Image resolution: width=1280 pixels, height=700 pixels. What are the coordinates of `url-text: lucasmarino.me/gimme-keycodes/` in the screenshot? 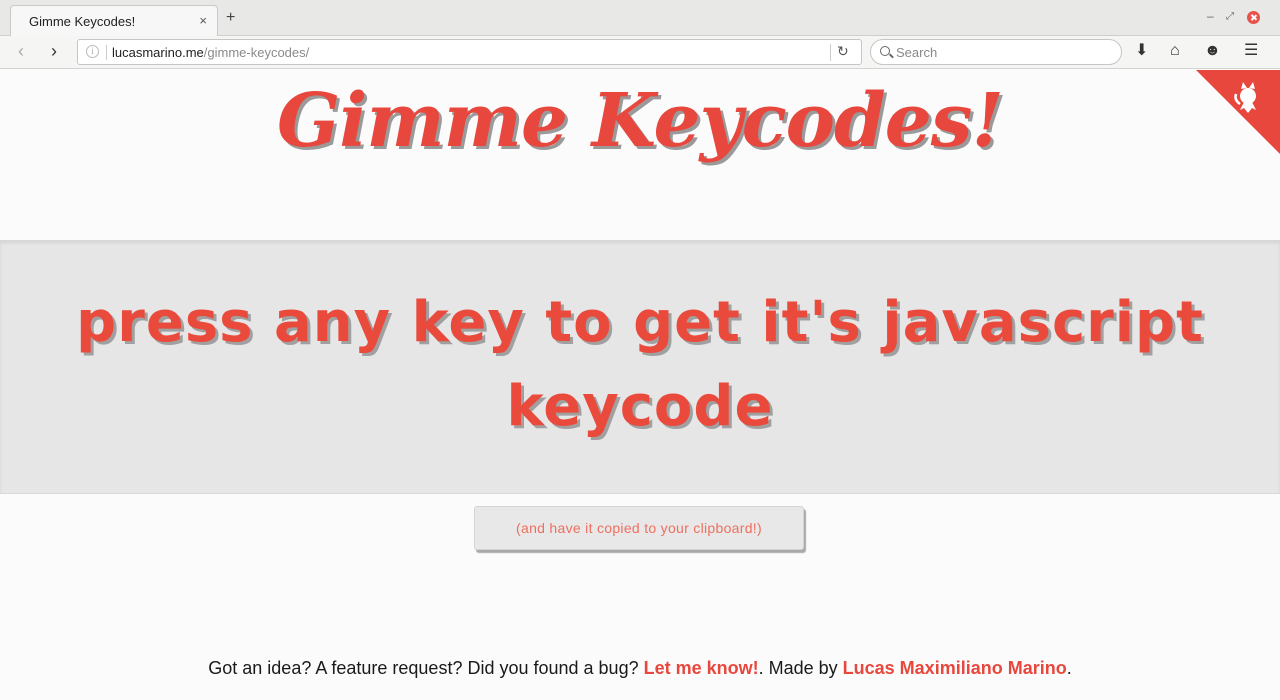 It's located at (210, 52).